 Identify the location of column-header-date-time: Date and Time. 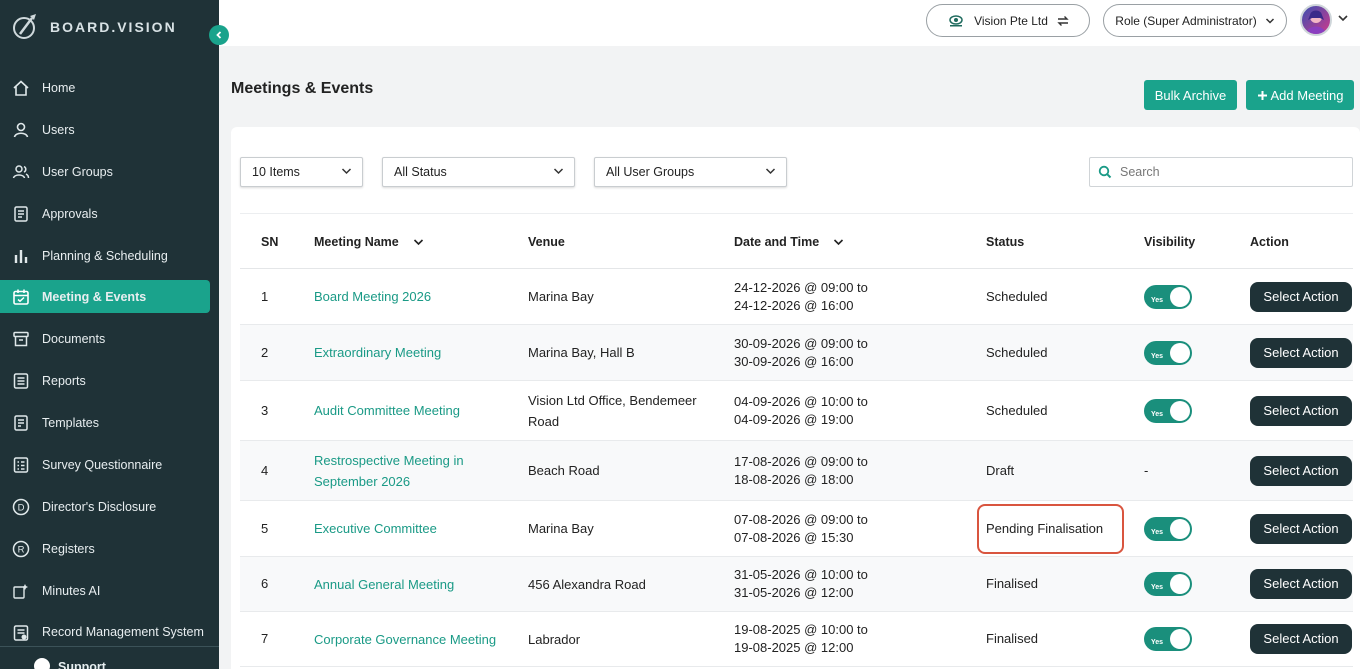
(789, 242).